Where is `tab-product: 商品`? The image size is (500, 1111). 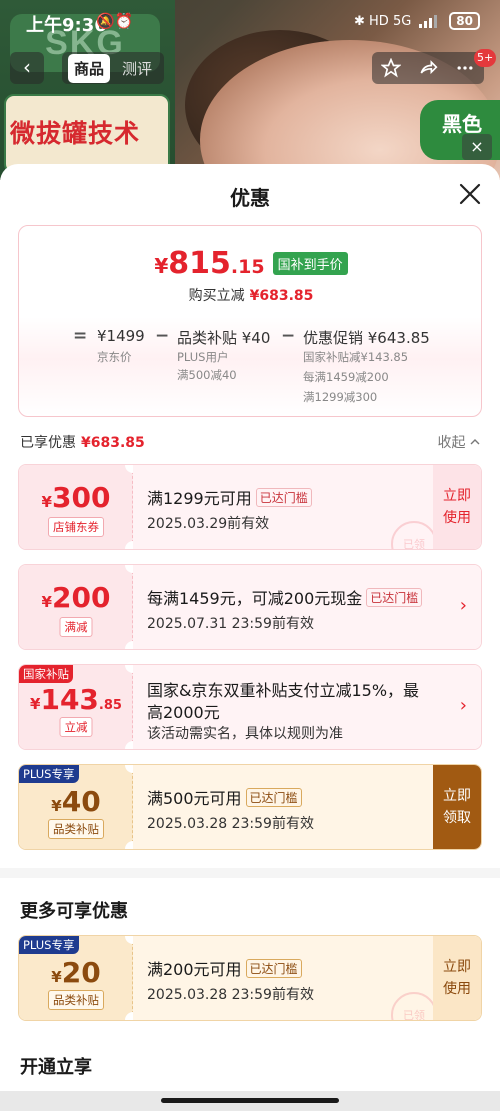 tab-product: 商品 is located at coordinates (89, 68).